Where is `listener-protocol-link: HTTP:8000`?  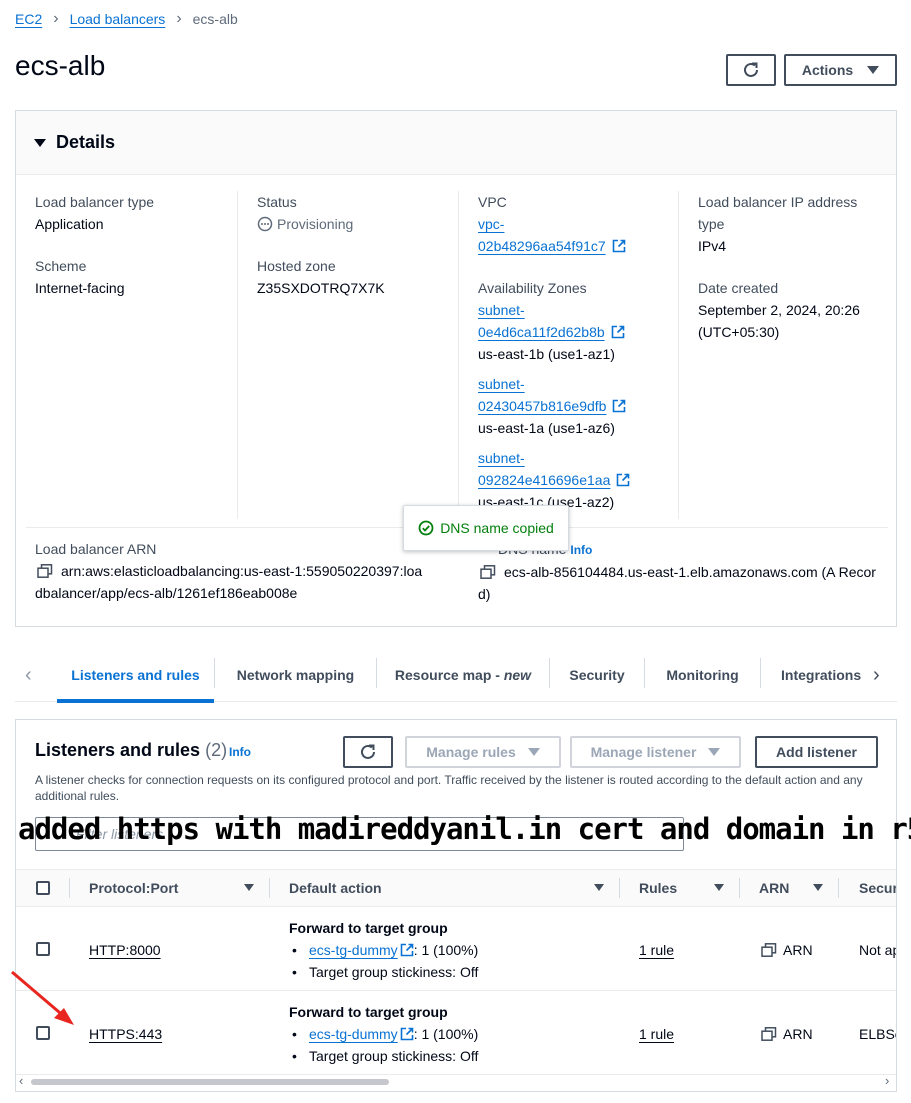 listener-protocol-link: HTTP:8000 is located at coordinates (125, 950).